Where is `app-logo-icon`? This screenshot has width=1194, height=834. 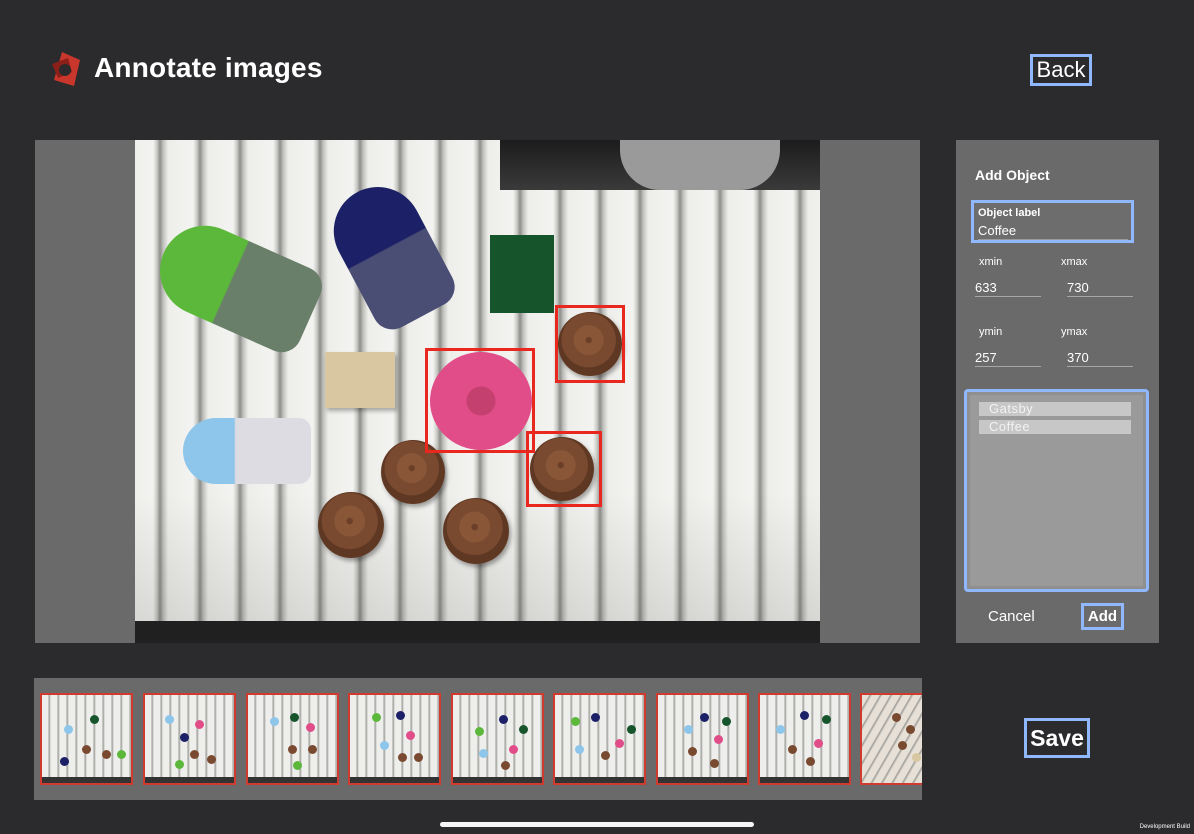 app-logo-icon is located at coordinates (66, 69).